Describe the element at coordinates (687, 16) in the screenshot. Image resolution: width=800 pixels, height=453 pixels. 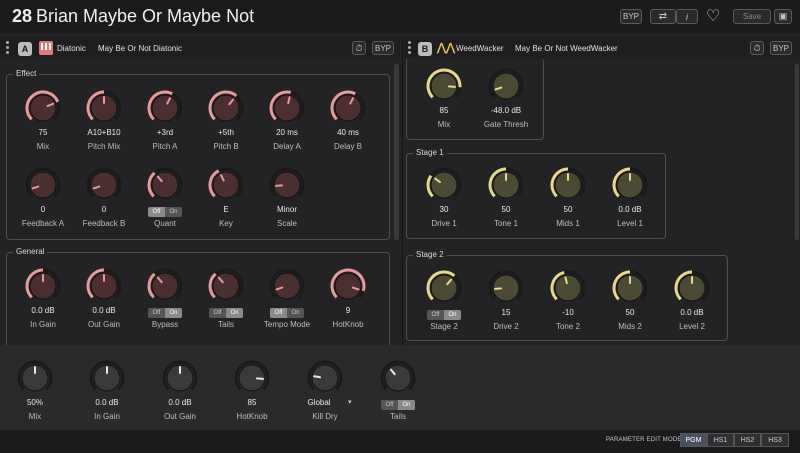
I see `info-button: i` at that location.